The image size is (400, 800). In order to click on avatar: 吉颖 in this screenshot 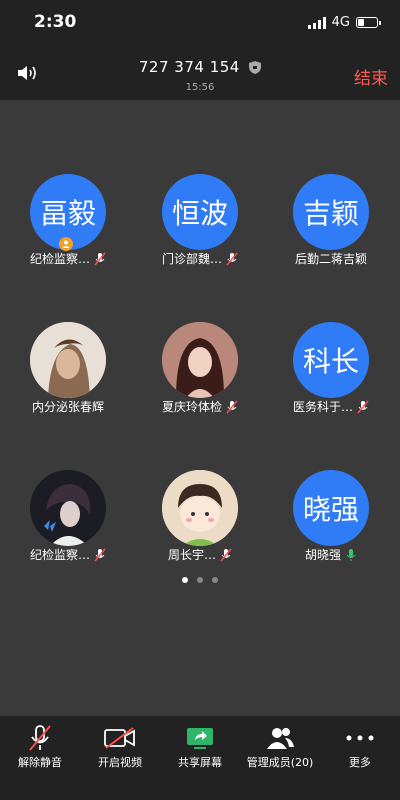, I will do `click(331, 212)`.